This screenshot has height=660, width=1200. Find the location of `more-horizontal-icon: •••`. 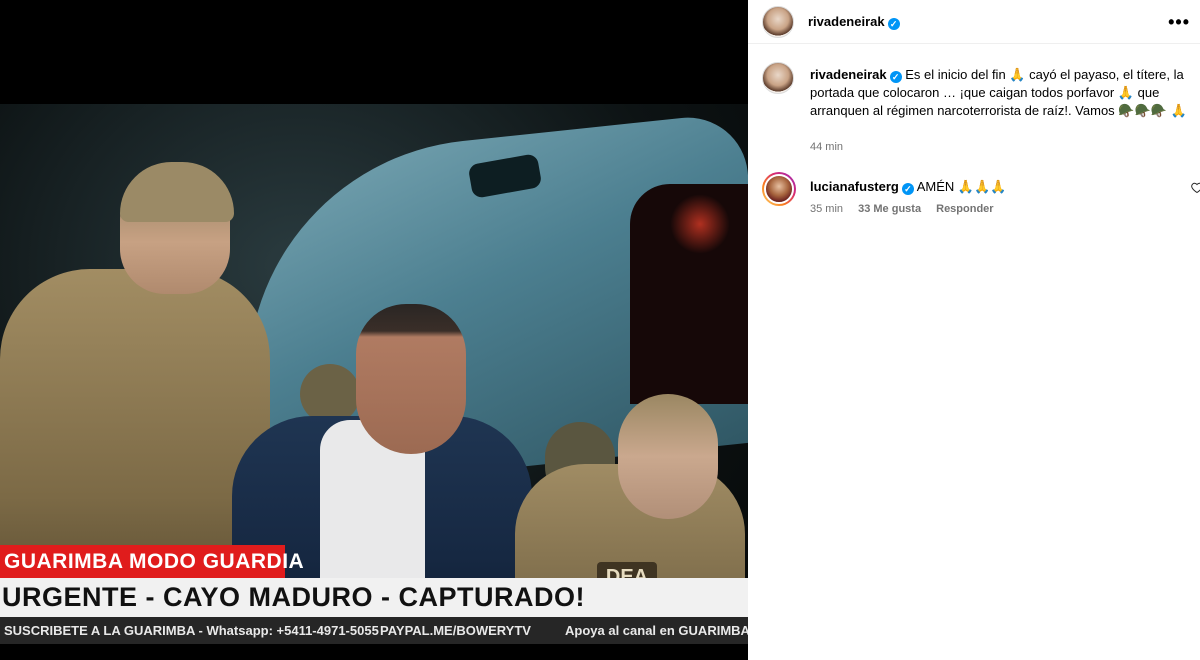

more-horizontal-icon: ••• is located at coordinates (1179, 22).